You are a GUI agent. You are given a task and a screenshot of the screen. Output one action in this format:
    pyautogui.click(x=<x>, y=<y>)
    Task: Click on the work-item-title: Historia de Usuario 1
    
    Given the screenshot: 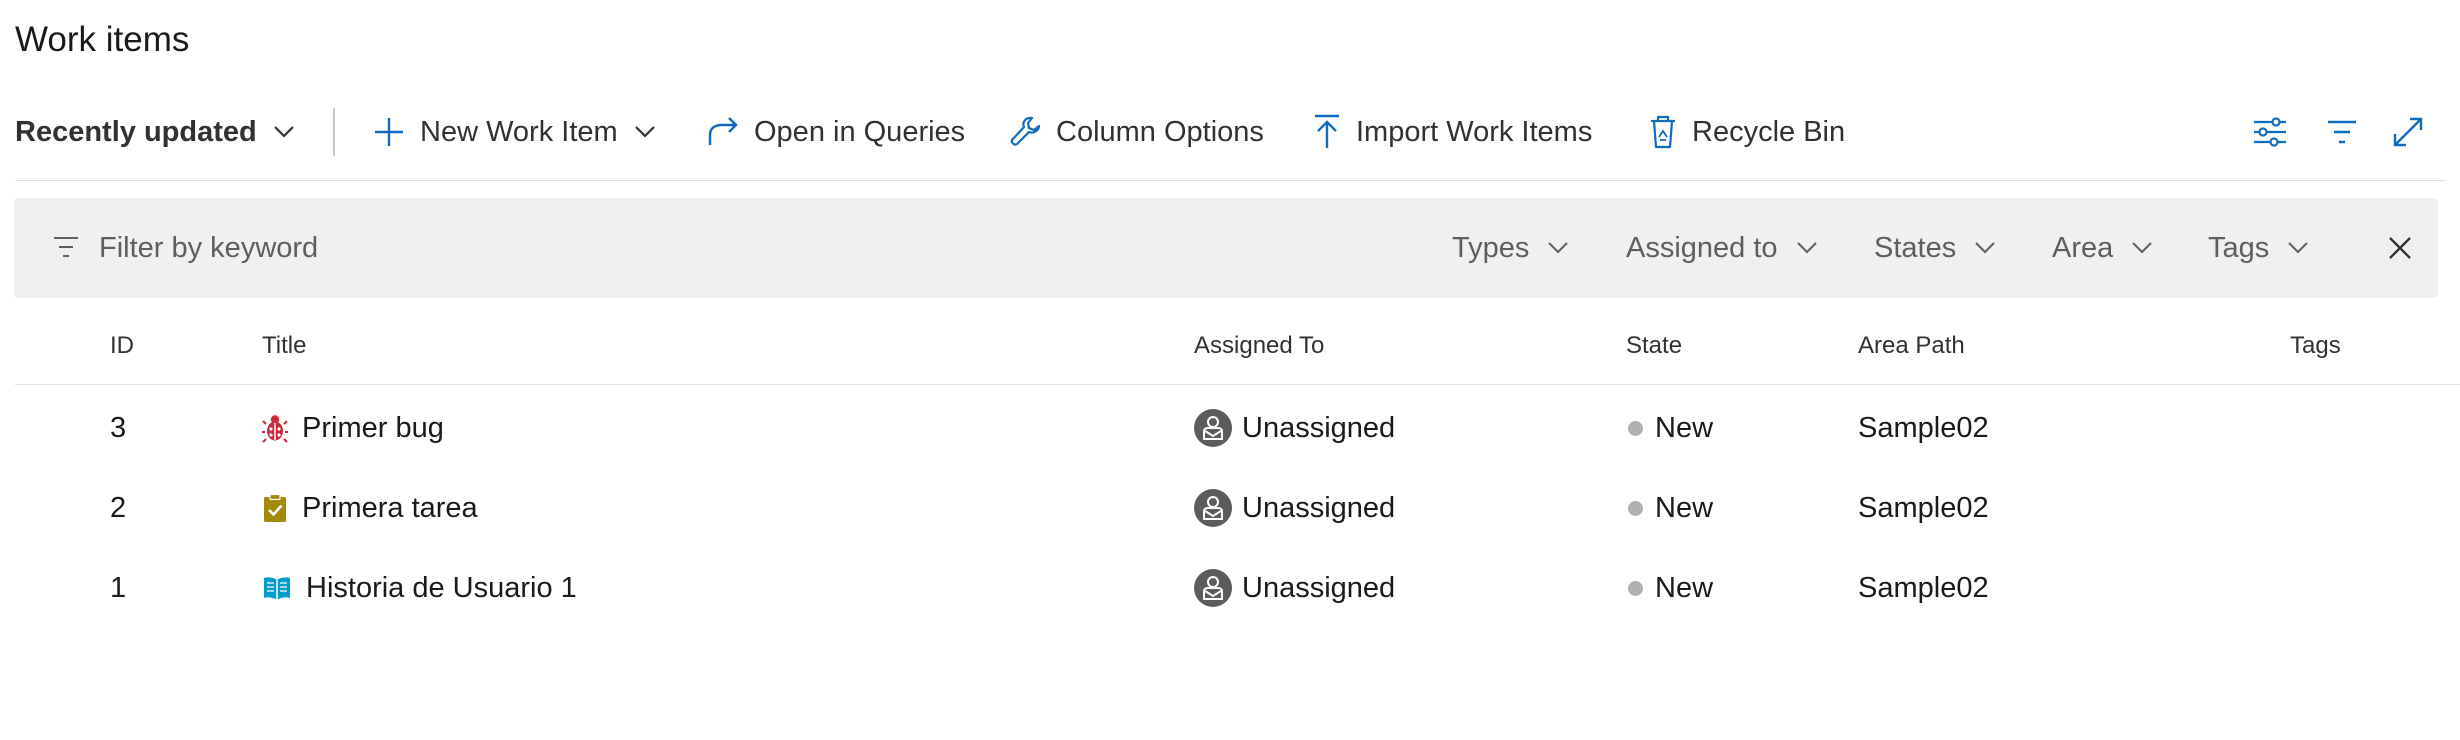 What is the action you would take?
    pyautogui.click(x=441, y=588)
    